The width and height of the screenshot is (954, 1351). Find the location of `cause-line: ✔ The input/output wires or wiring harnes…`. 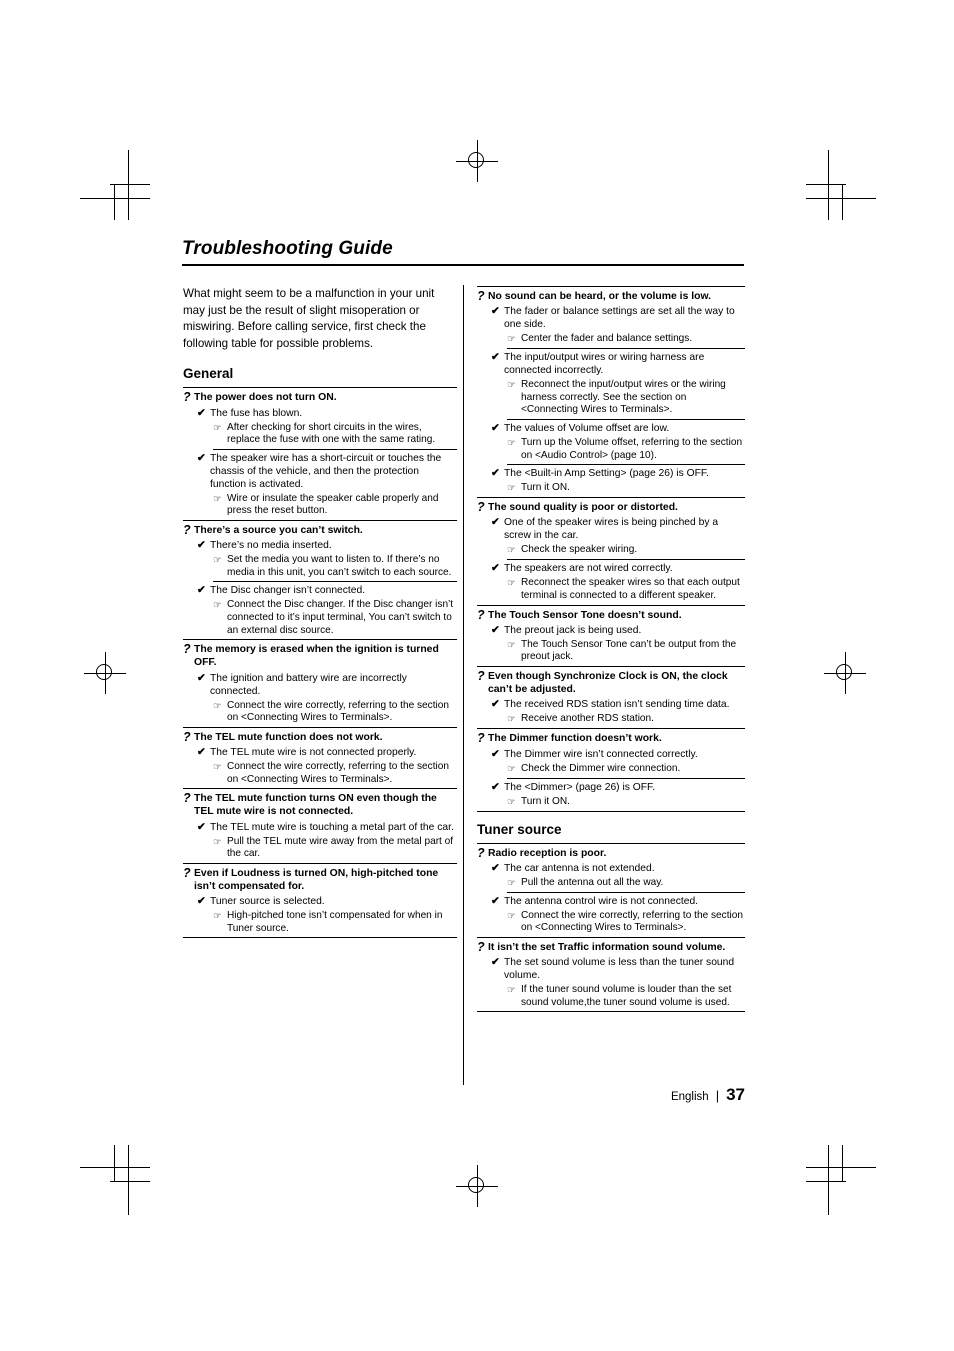

cause-line: ✔ The input/output wires or wiring harnes… is located at coordinates (618, 364).